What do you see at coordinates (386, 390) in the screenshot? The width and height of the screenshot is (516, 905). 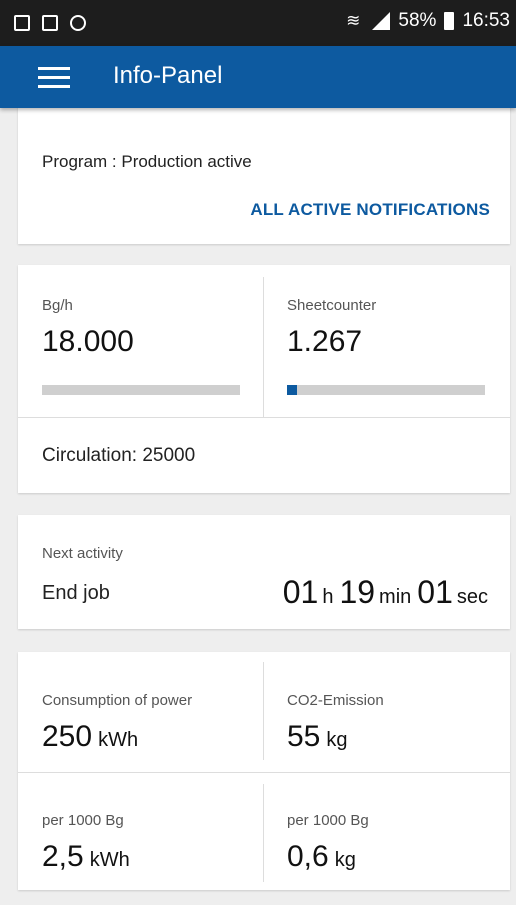 I see `sheetcounter-progress-bar` at bounding box center [386, 390].